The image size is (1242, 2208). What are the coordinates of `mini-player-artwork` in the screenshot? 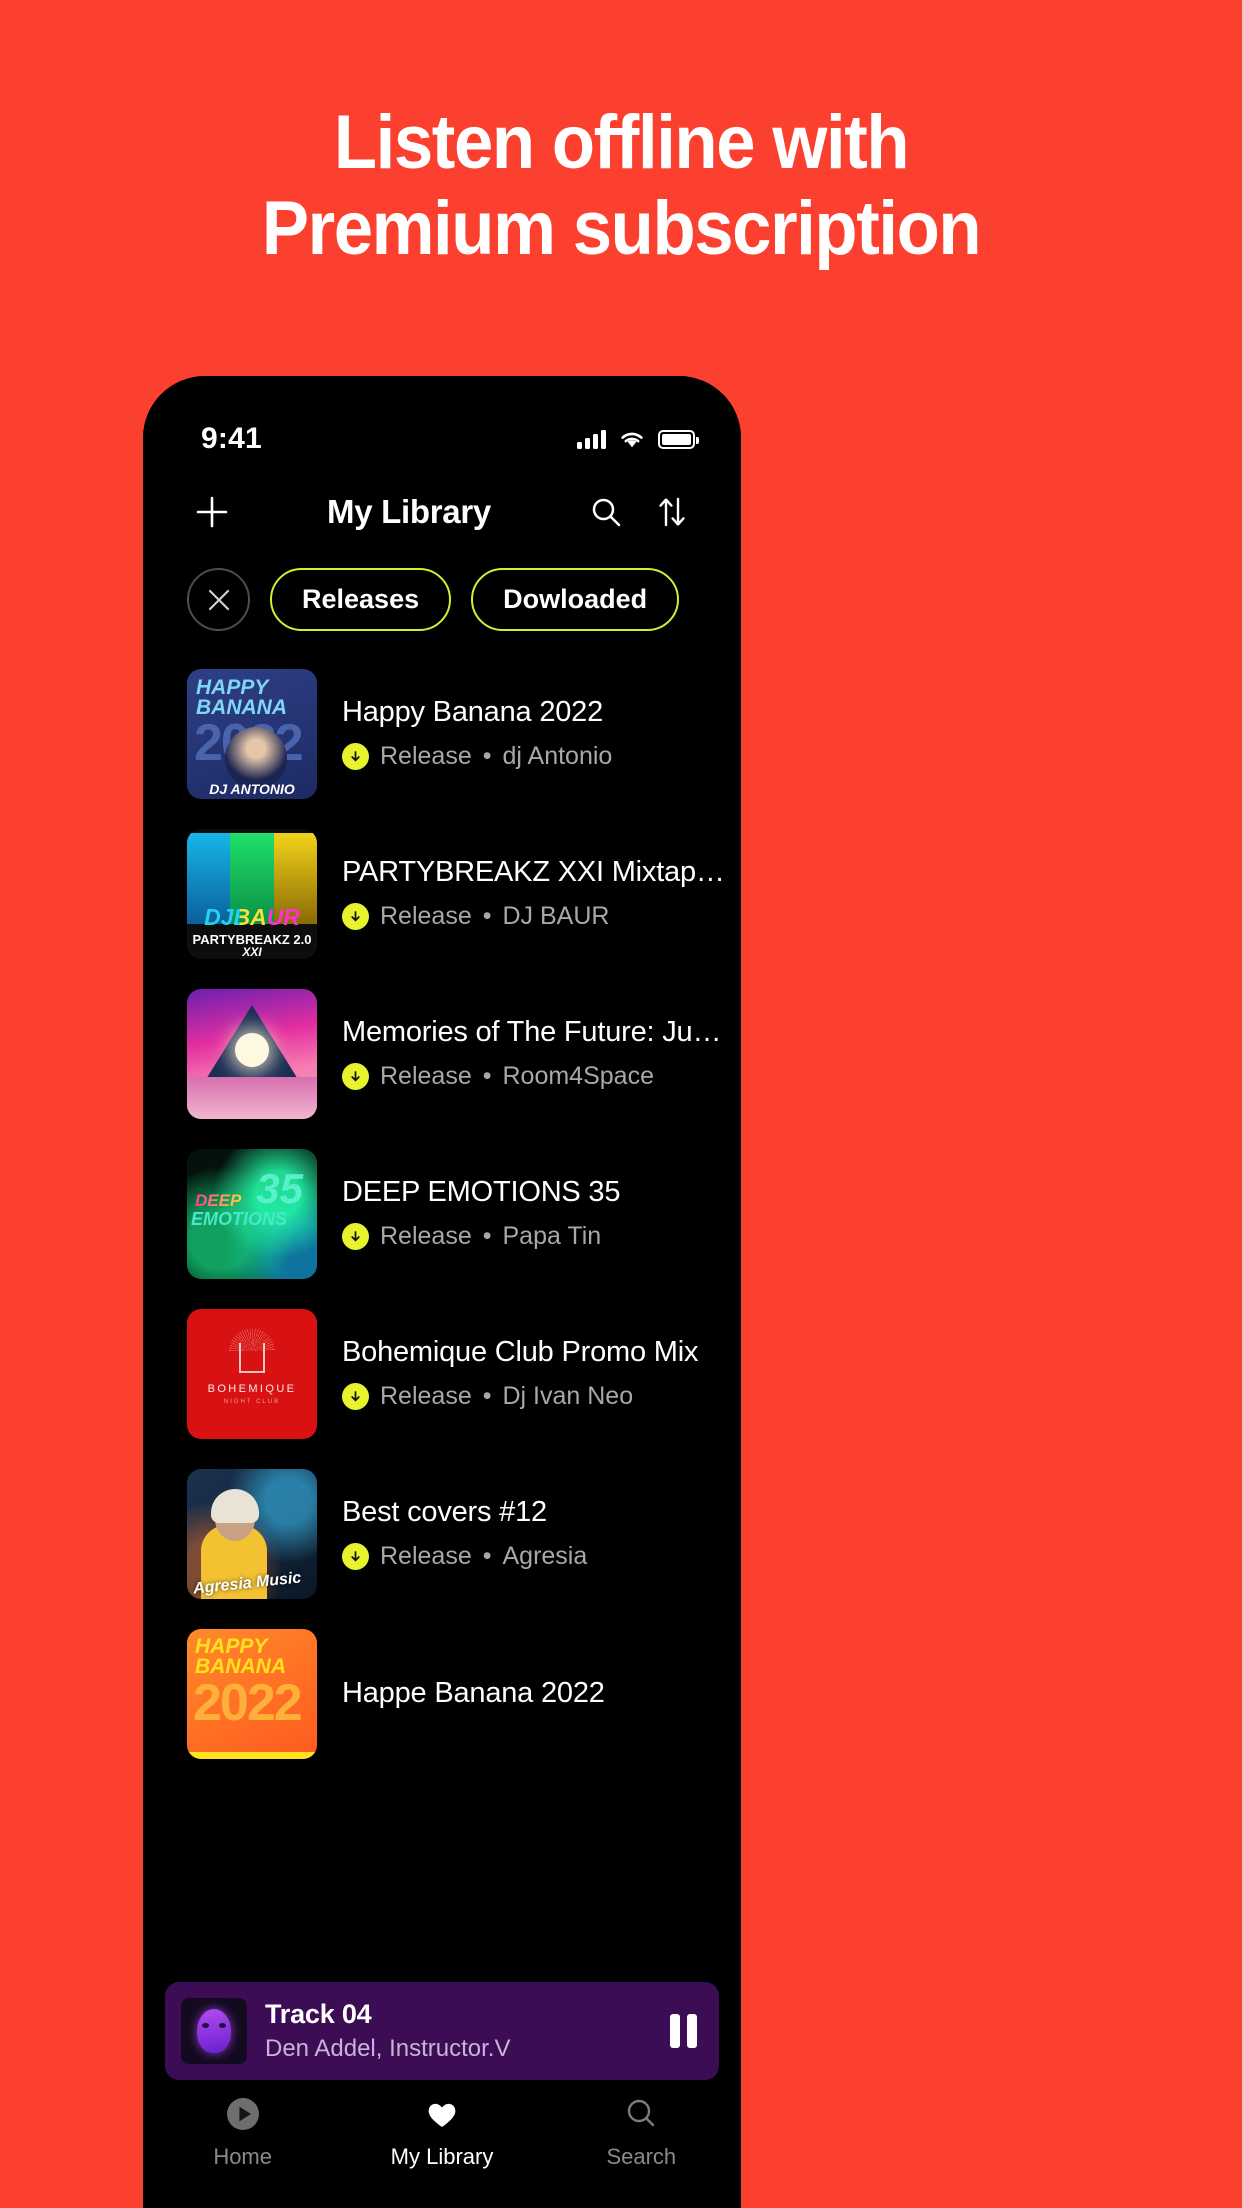 It's located at (214, 2031).